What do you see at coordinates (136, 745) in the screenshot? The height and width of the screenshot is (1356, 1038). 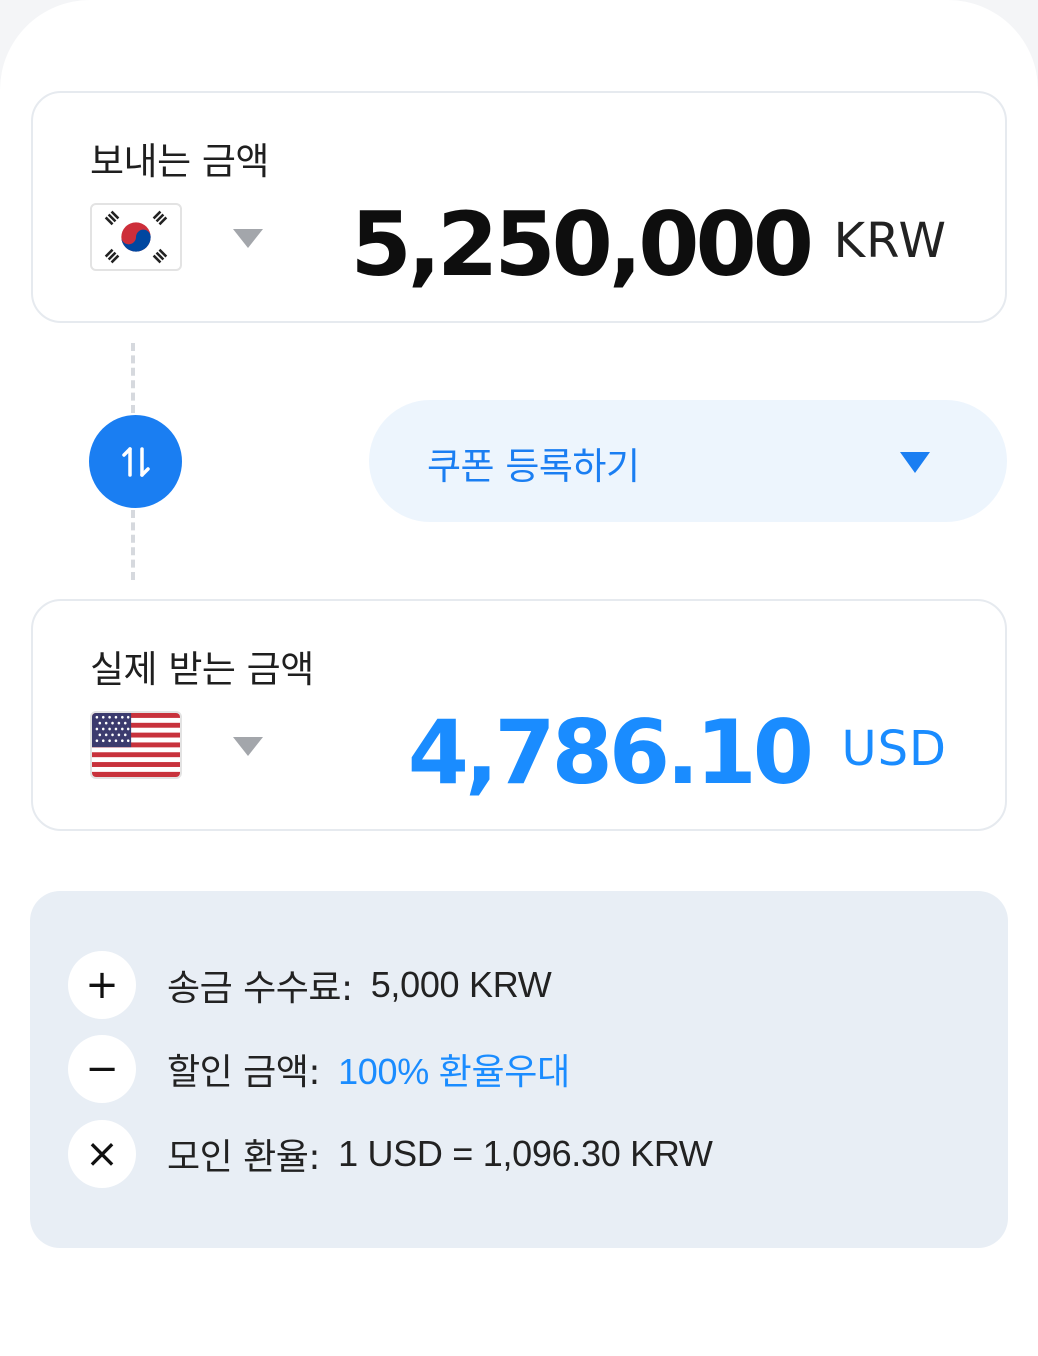 I see `united-states-flag-icon` at bounding box center [136, 745].